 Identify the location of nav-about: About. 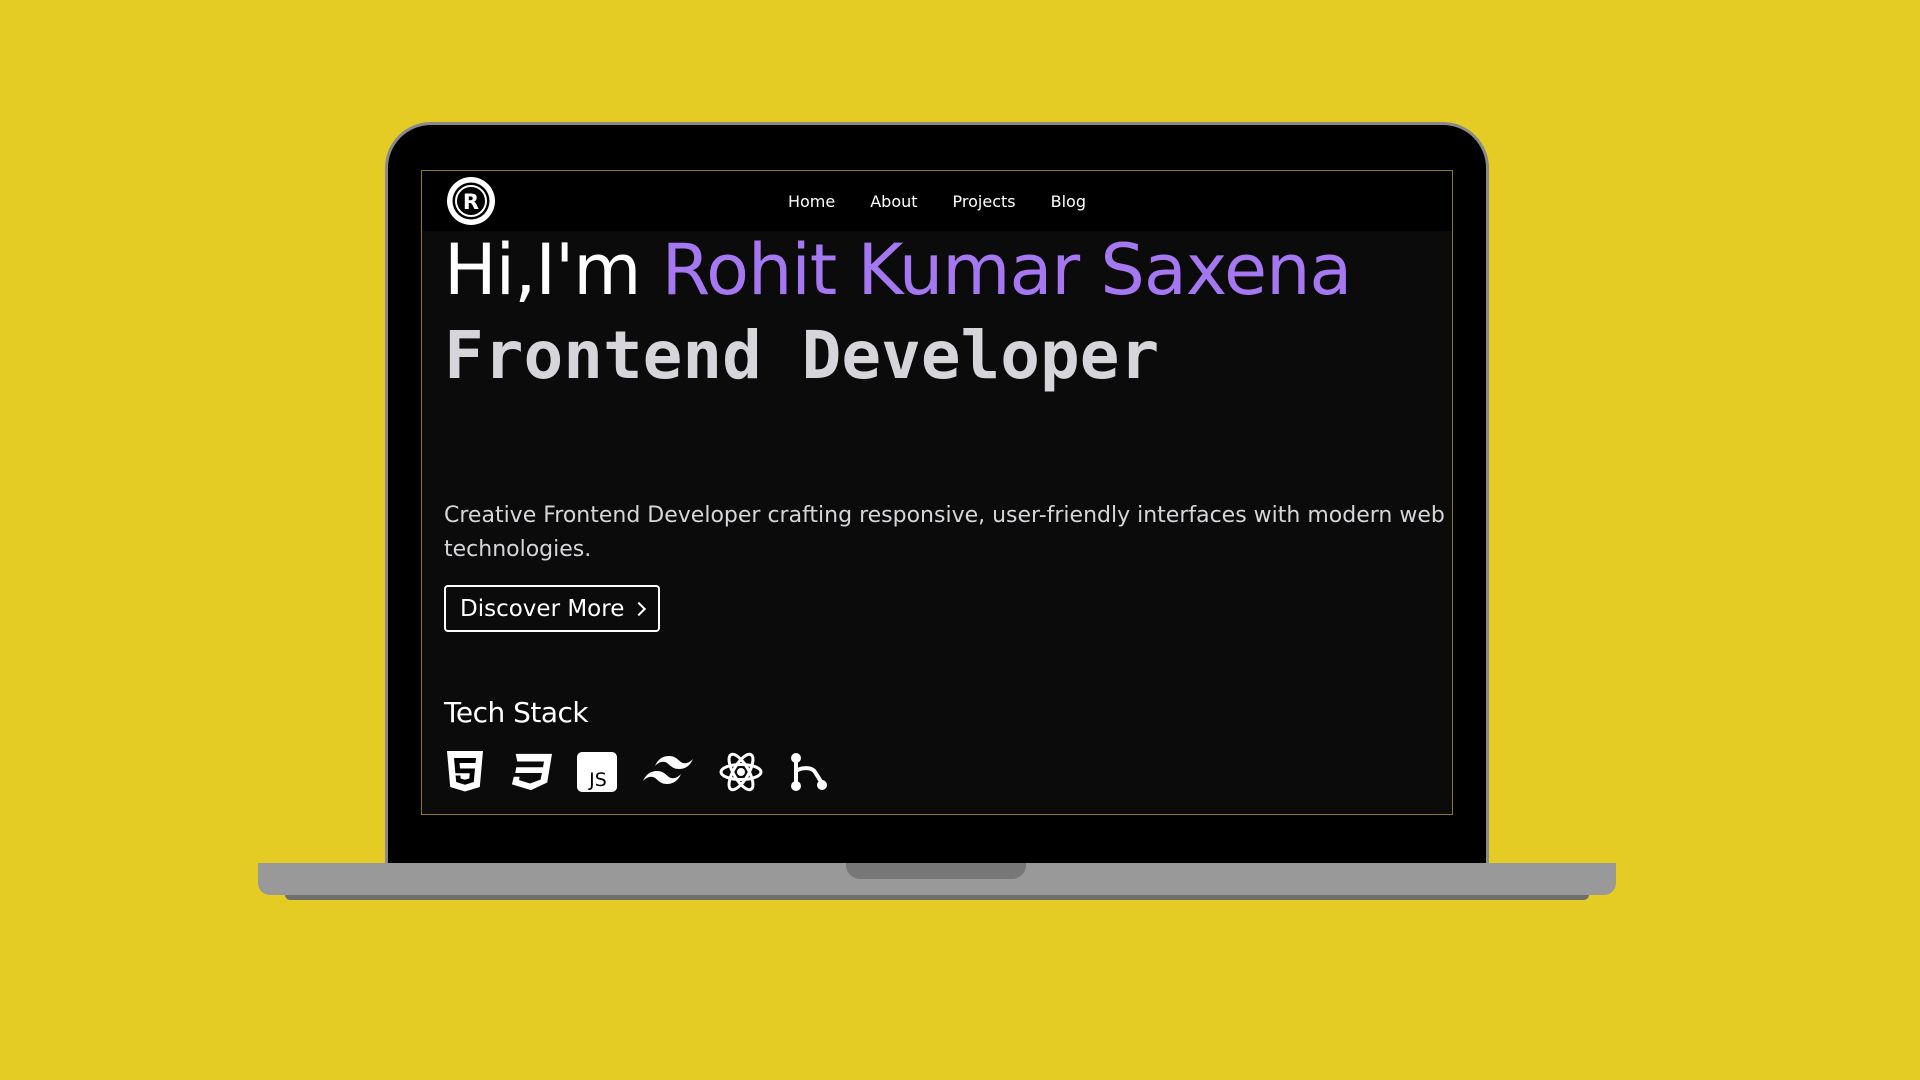
(893, 201).